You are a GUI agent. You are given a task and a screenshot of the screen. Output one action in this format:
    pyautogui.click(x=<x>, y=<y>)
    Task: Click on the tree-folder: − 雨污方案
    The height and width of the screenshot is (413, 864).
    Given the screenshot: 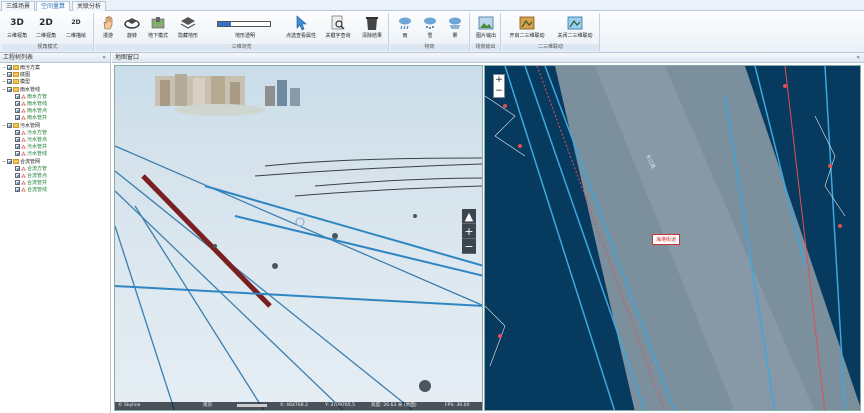 What is the action you would take?
    pyautogui.click(x=21, y=68)
    